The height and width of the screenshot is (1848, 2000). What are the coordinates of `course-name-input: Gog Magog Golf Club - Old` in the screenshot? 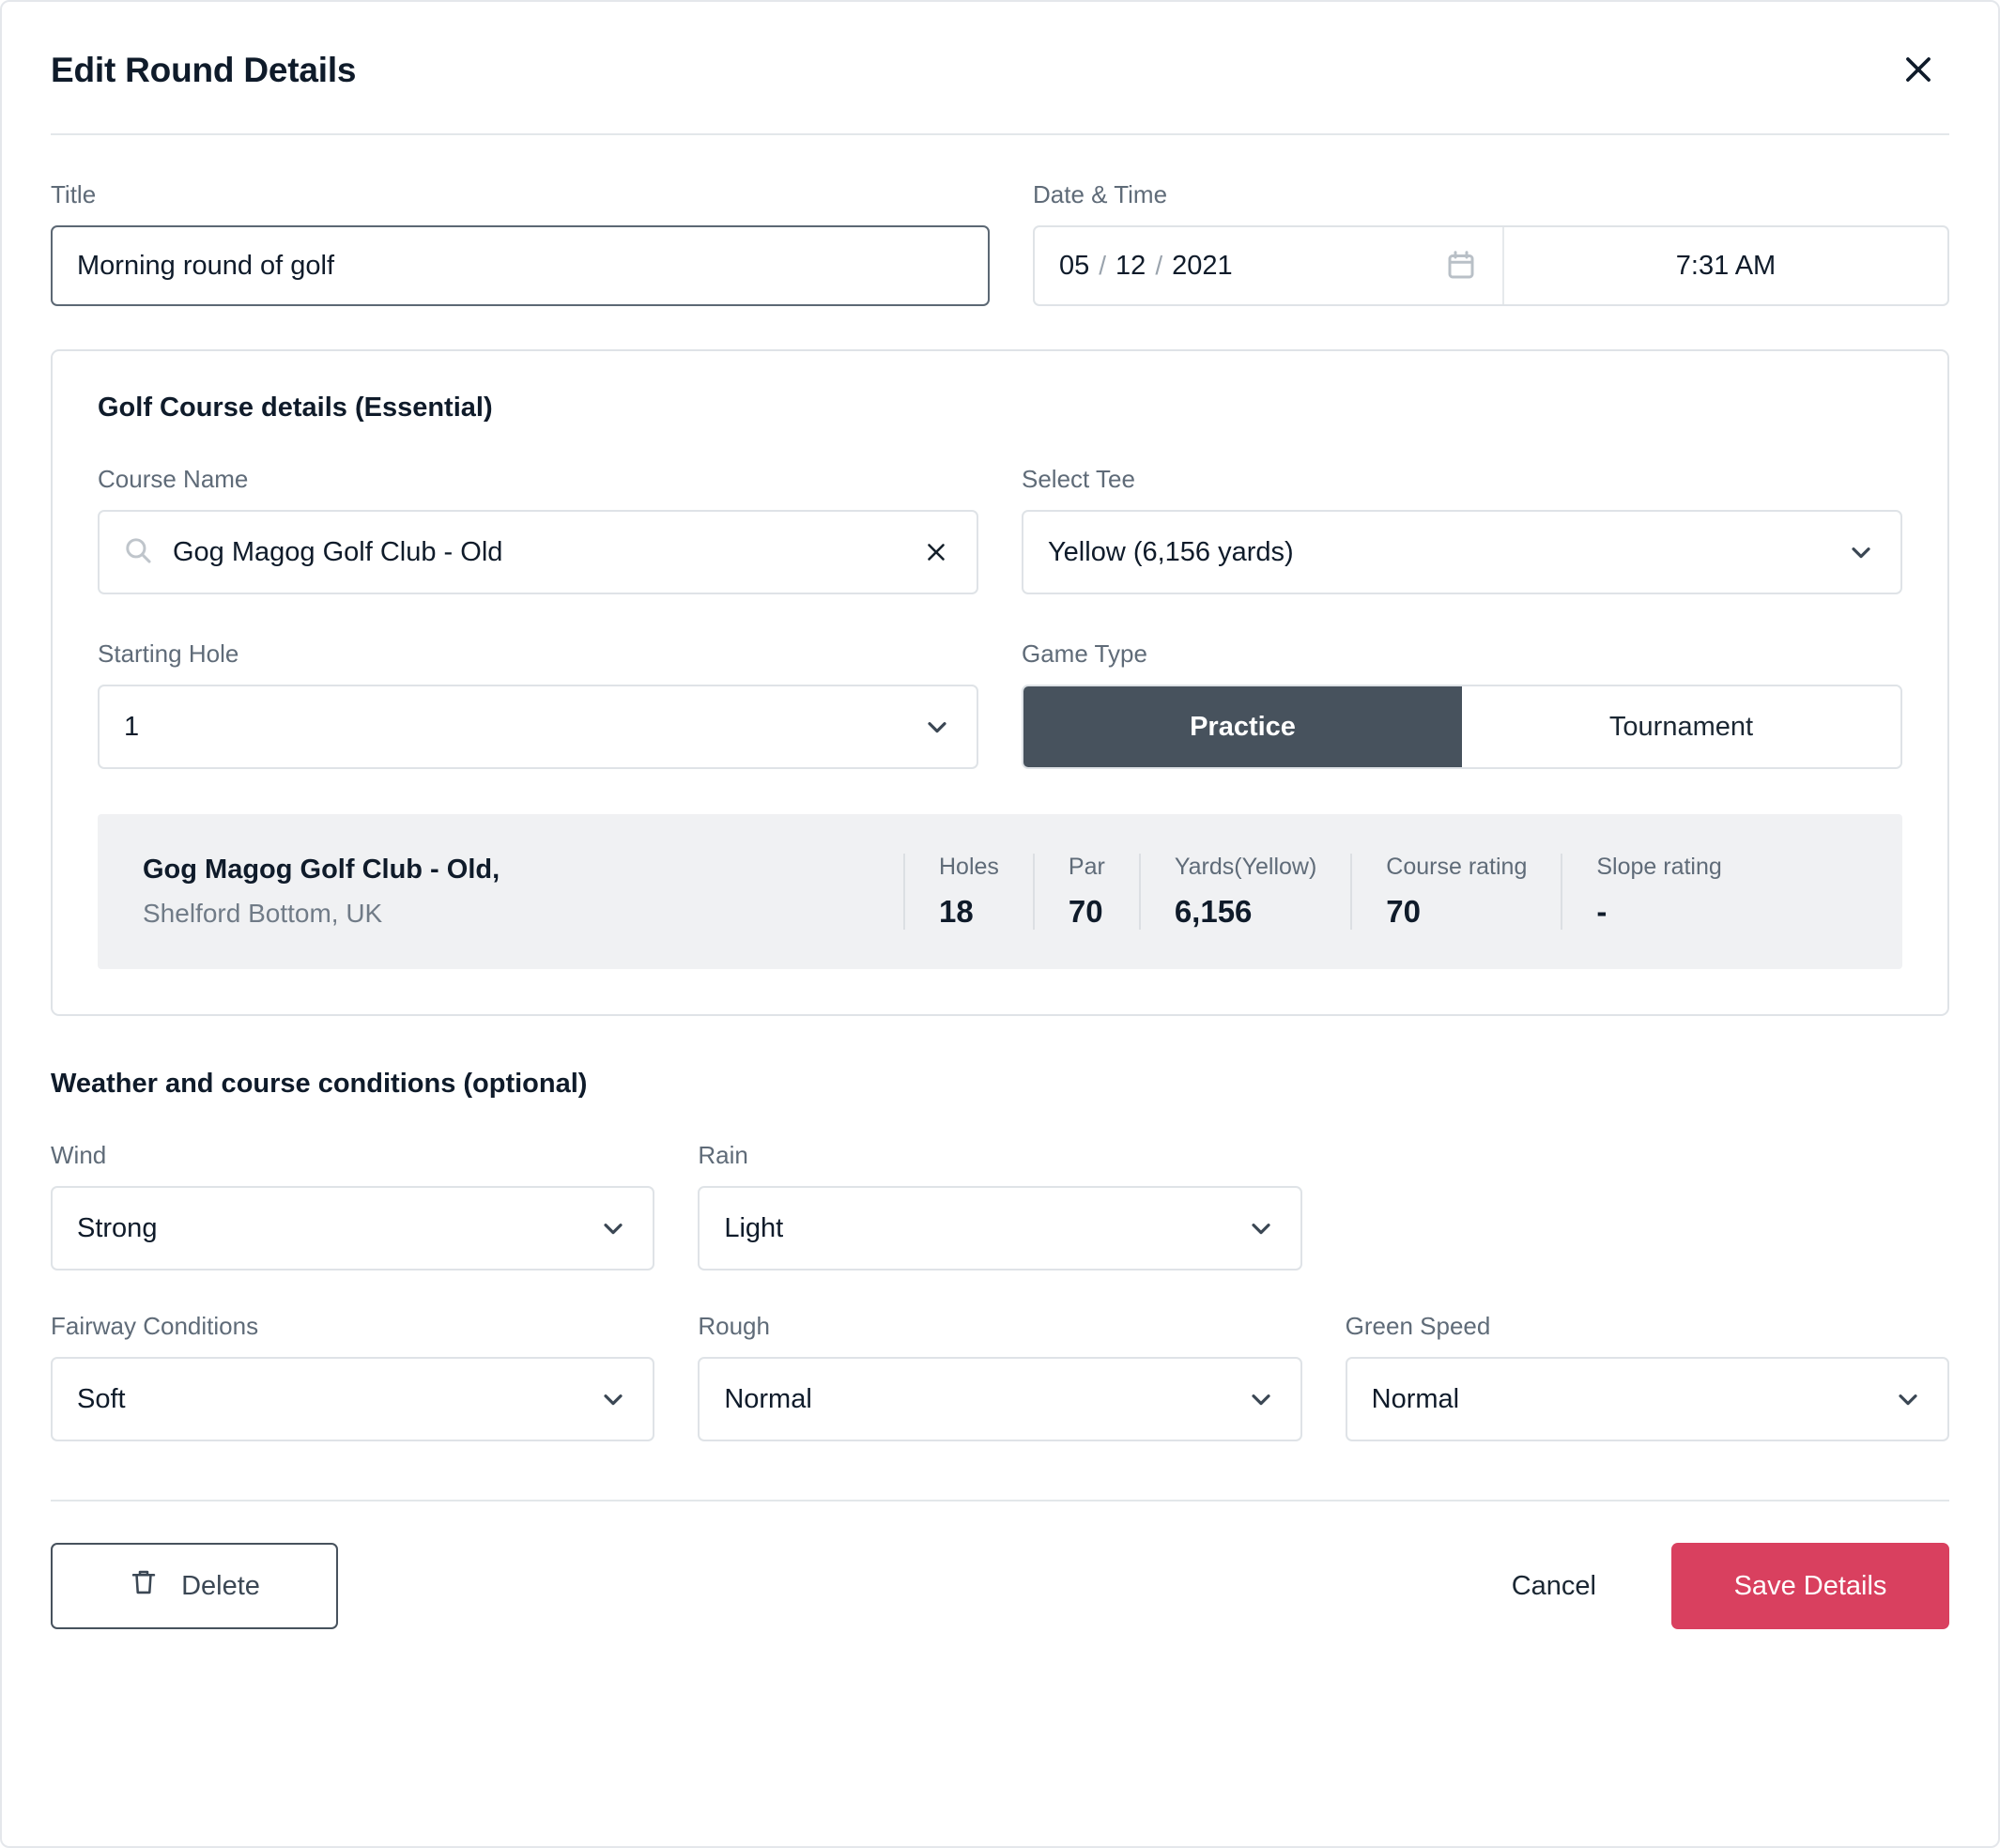 It's located at (538, 552).